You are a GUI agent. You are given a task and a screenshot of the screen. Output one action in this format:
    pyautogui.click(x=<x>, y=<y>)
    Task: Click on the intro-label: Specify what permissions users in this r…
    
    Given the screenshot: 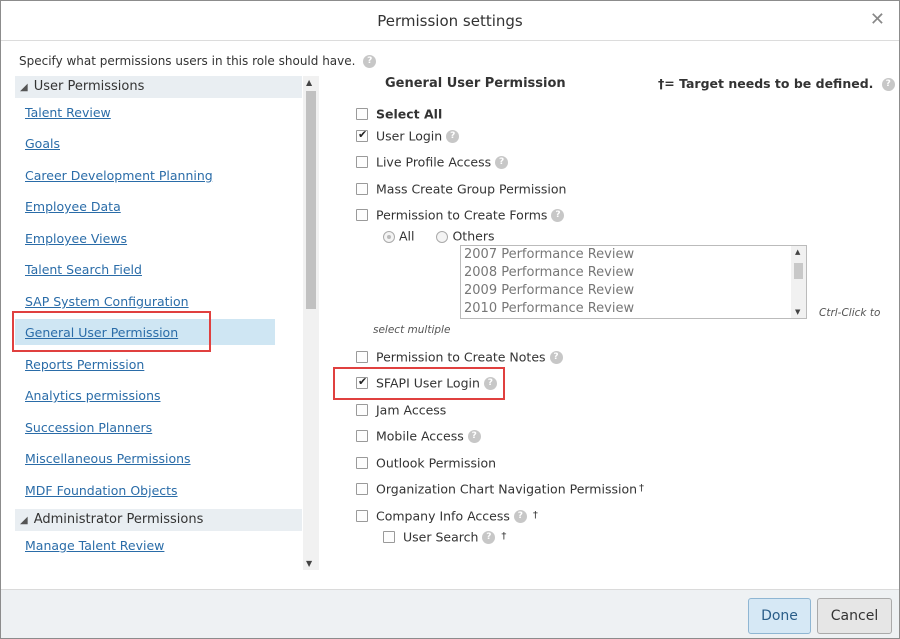 What is the action you would take?
    pyautogui.click(x=187, y=61)
    